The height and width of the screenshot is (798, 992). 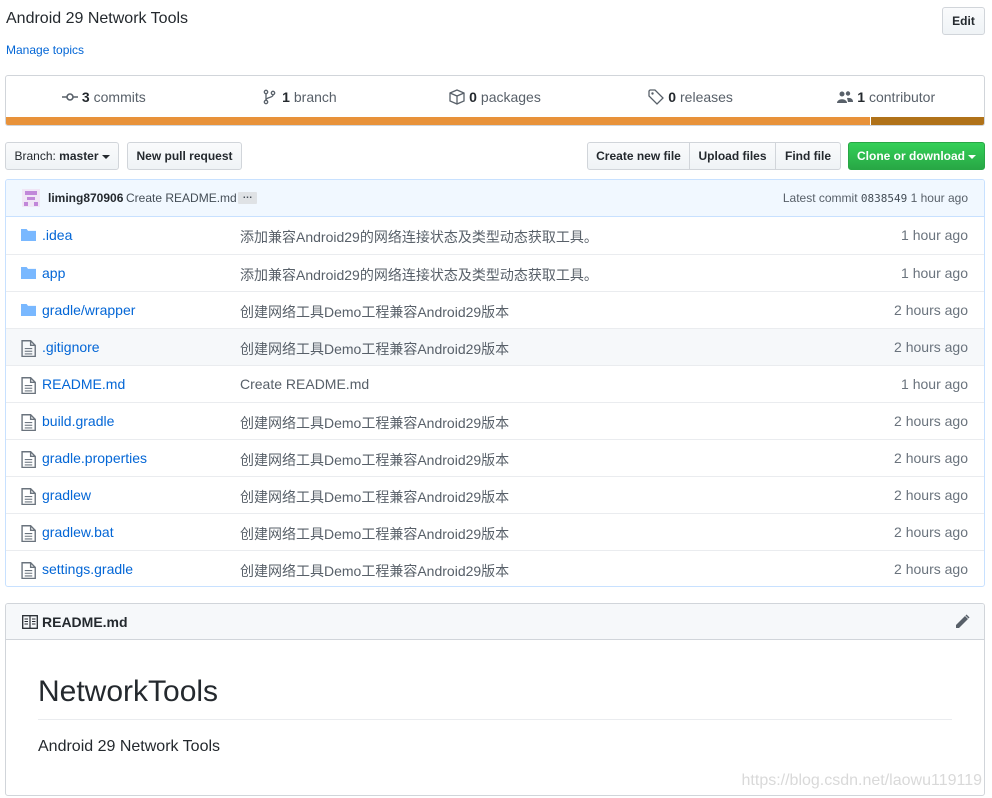 I want to click on readme-heading: NetworkTools, so click(x=495, y=697).